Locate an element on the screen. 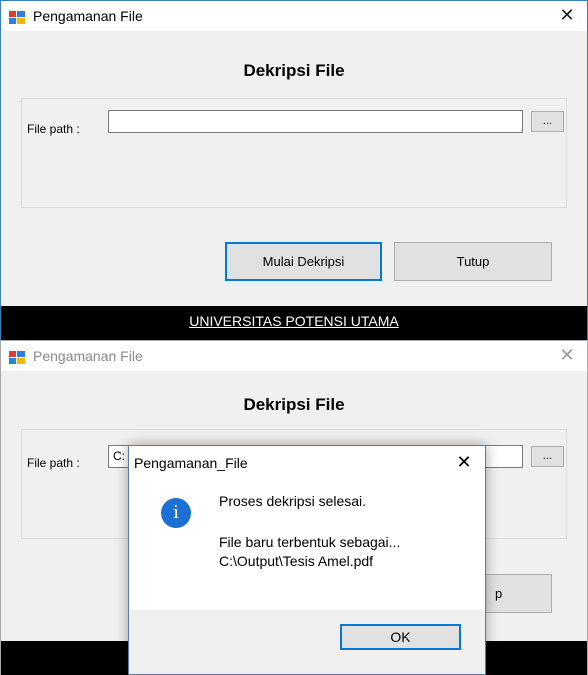  message-line-3: C:\Output\Tesis Amel.pdf is located at coordinates (296, 561).